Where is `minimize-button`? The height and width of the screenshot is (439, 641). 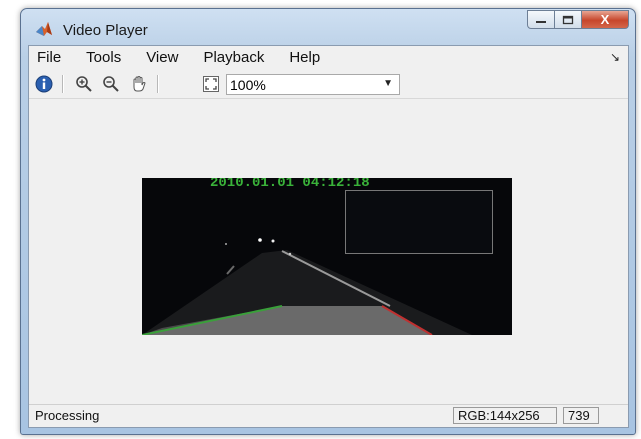 minimize-button is located at coordinates (541, 19).